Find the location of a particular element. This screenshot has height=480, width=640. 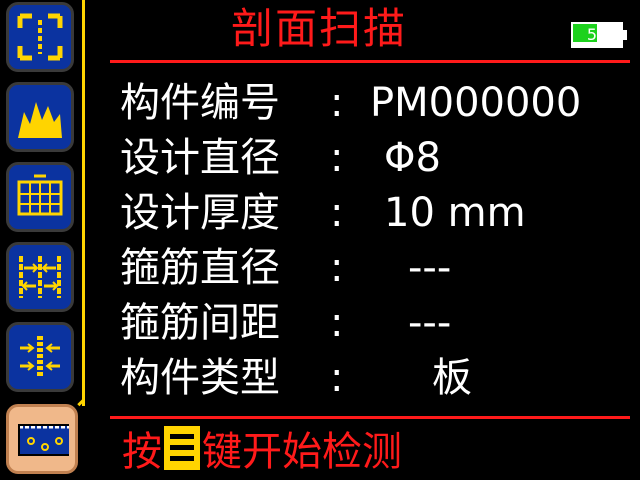

sidebar-item-scan-area is located at coordinates (40, 37).